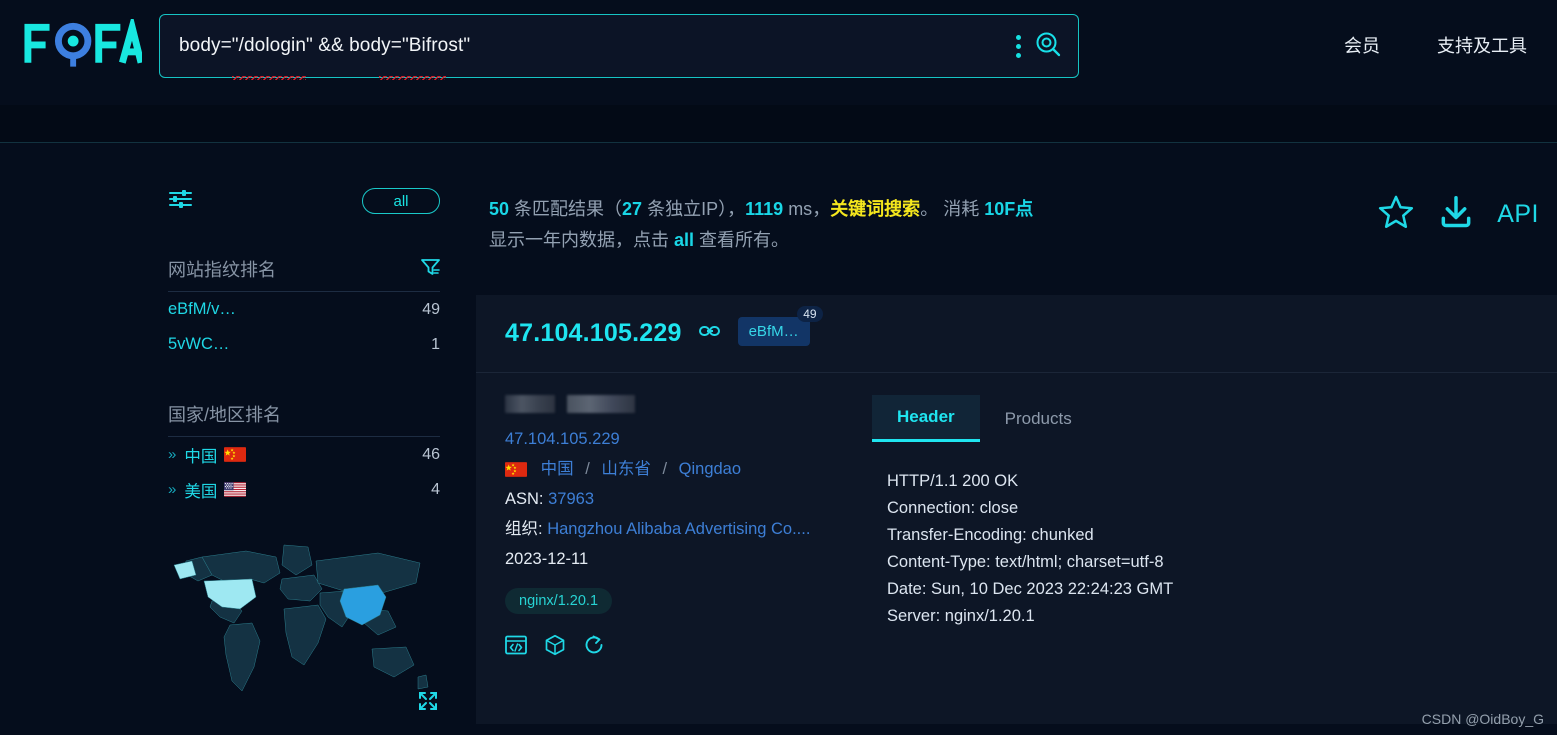  Describe the element at coordinates (929, 209) in the screenshot. I see `summary-period: 。` at that location.